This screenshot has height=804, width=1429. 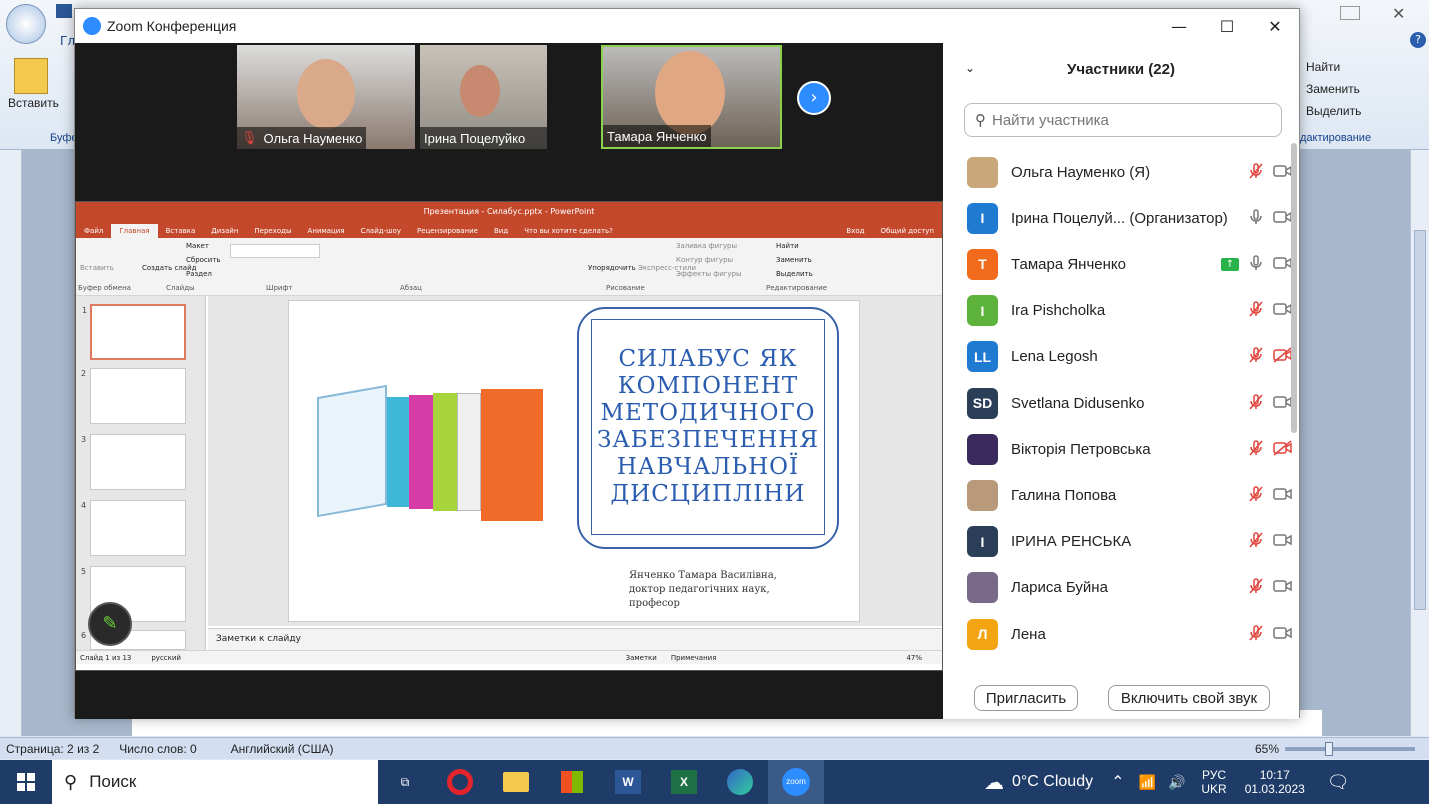 What do you see at coordinates (1038, 782) in the screenshot?
I see `weather-widget: ☁ 0°C Cloudy` at bounding box center [1038, 782].